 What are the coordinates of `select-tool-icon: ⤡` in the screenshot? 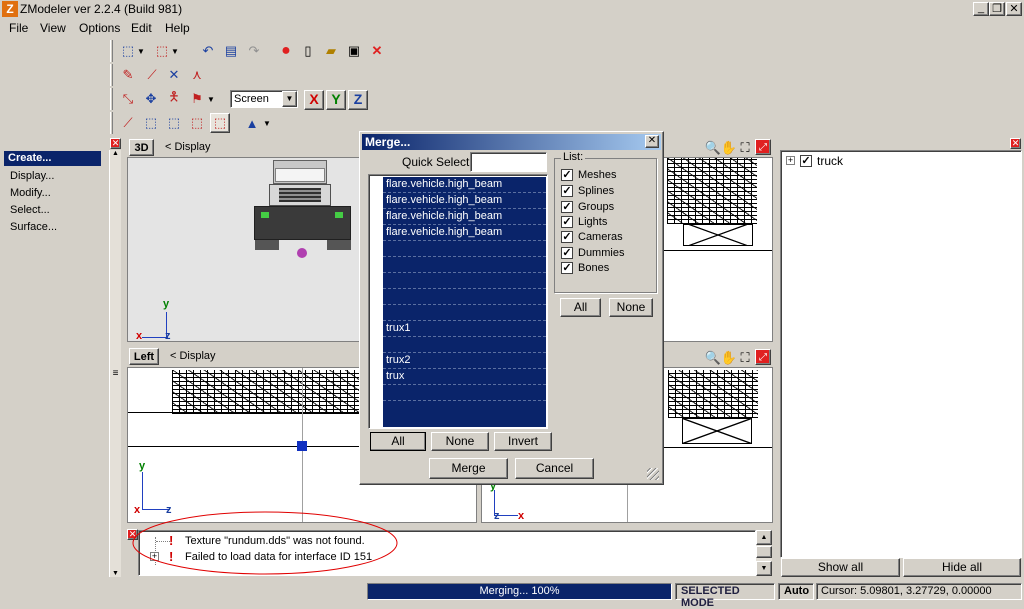 It's located at (128, 99).